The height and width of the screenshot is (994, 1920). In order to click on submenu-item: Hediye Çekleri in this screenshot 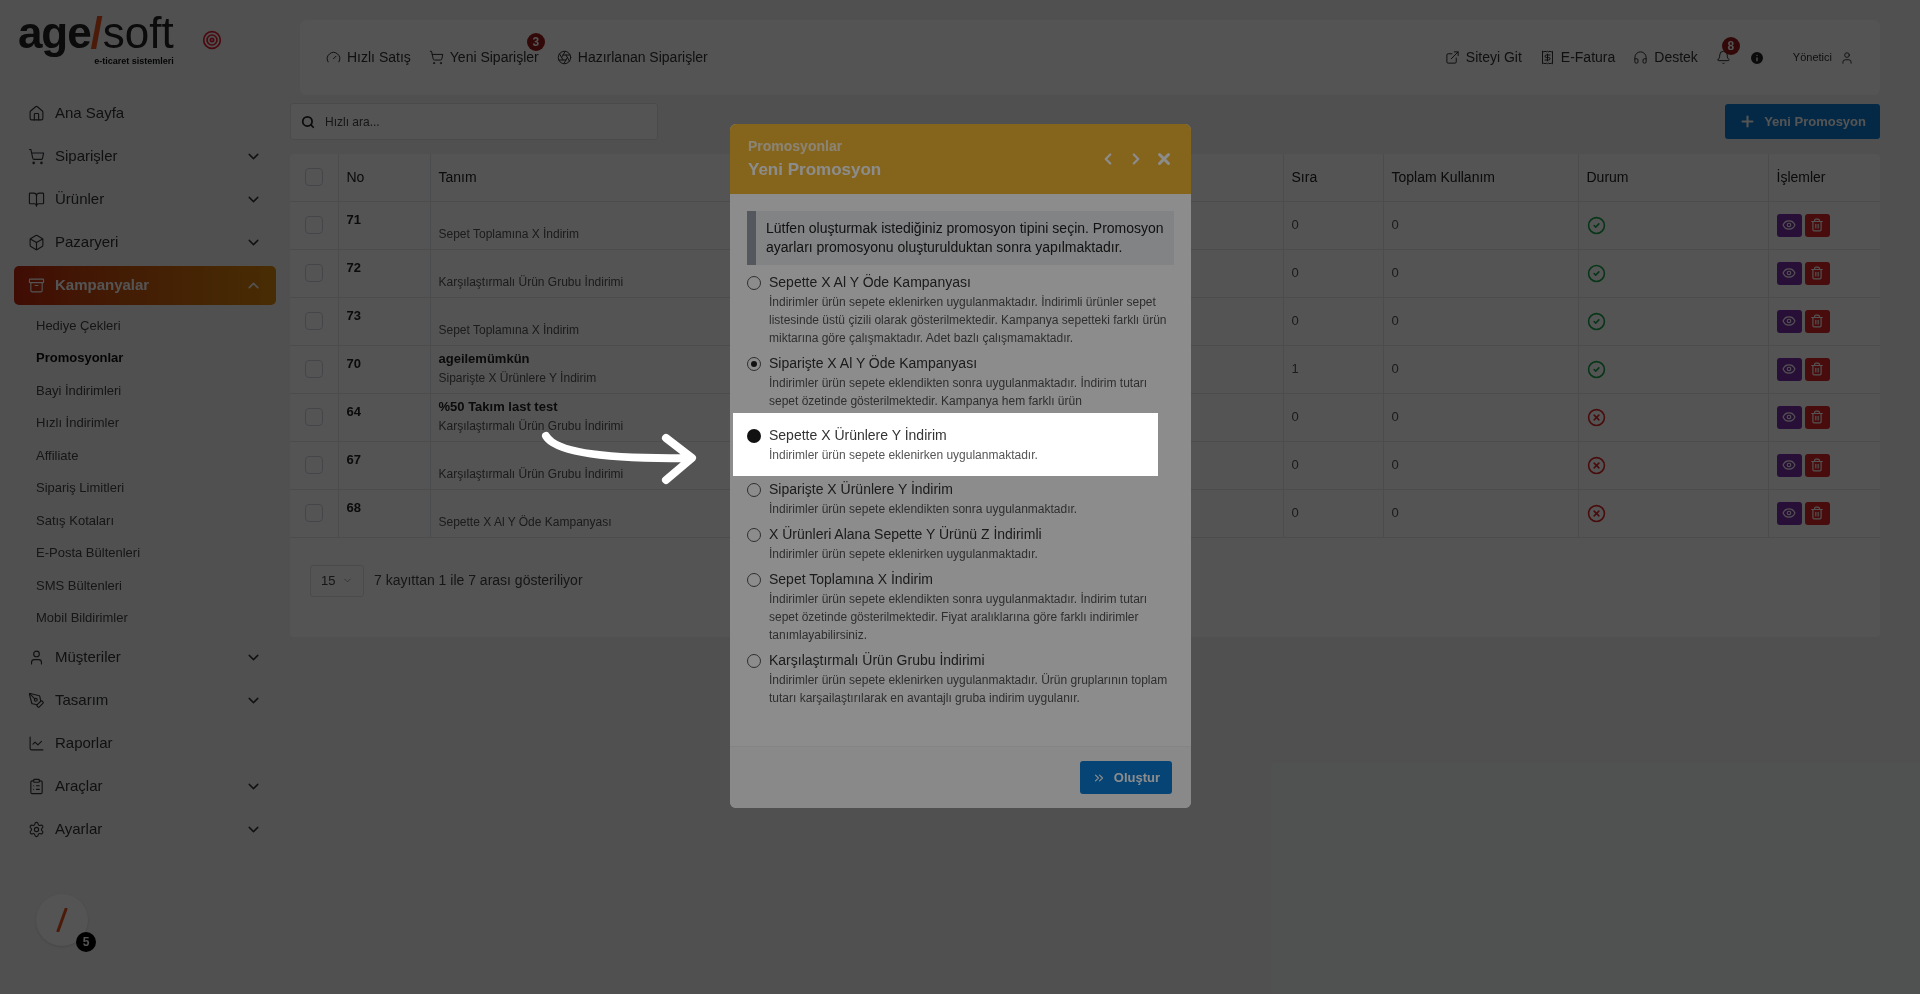, I will do `click(145, 325)`.